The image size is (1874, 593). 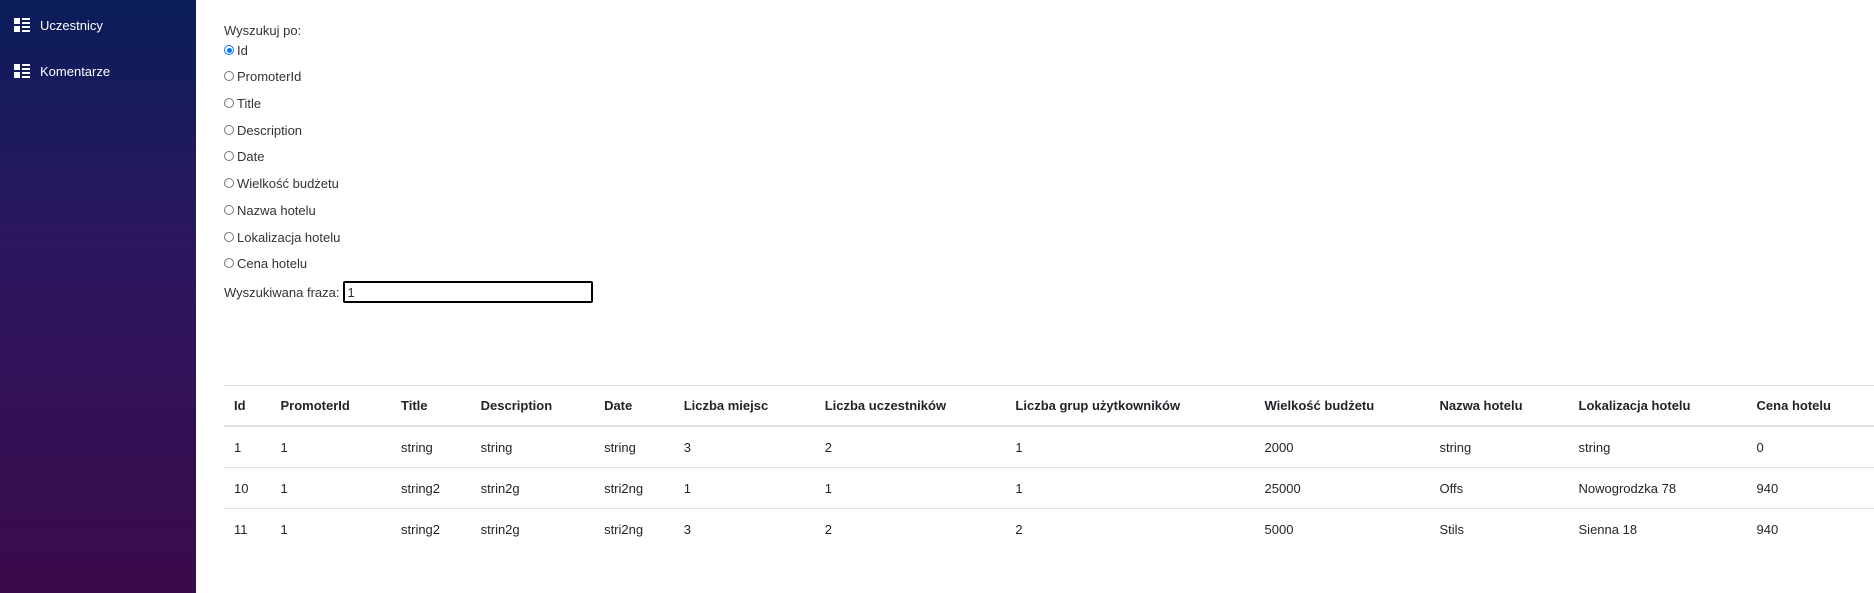 I want to click on sidebar-item-komentarze: Komentarze, so click(x=62, y=71).